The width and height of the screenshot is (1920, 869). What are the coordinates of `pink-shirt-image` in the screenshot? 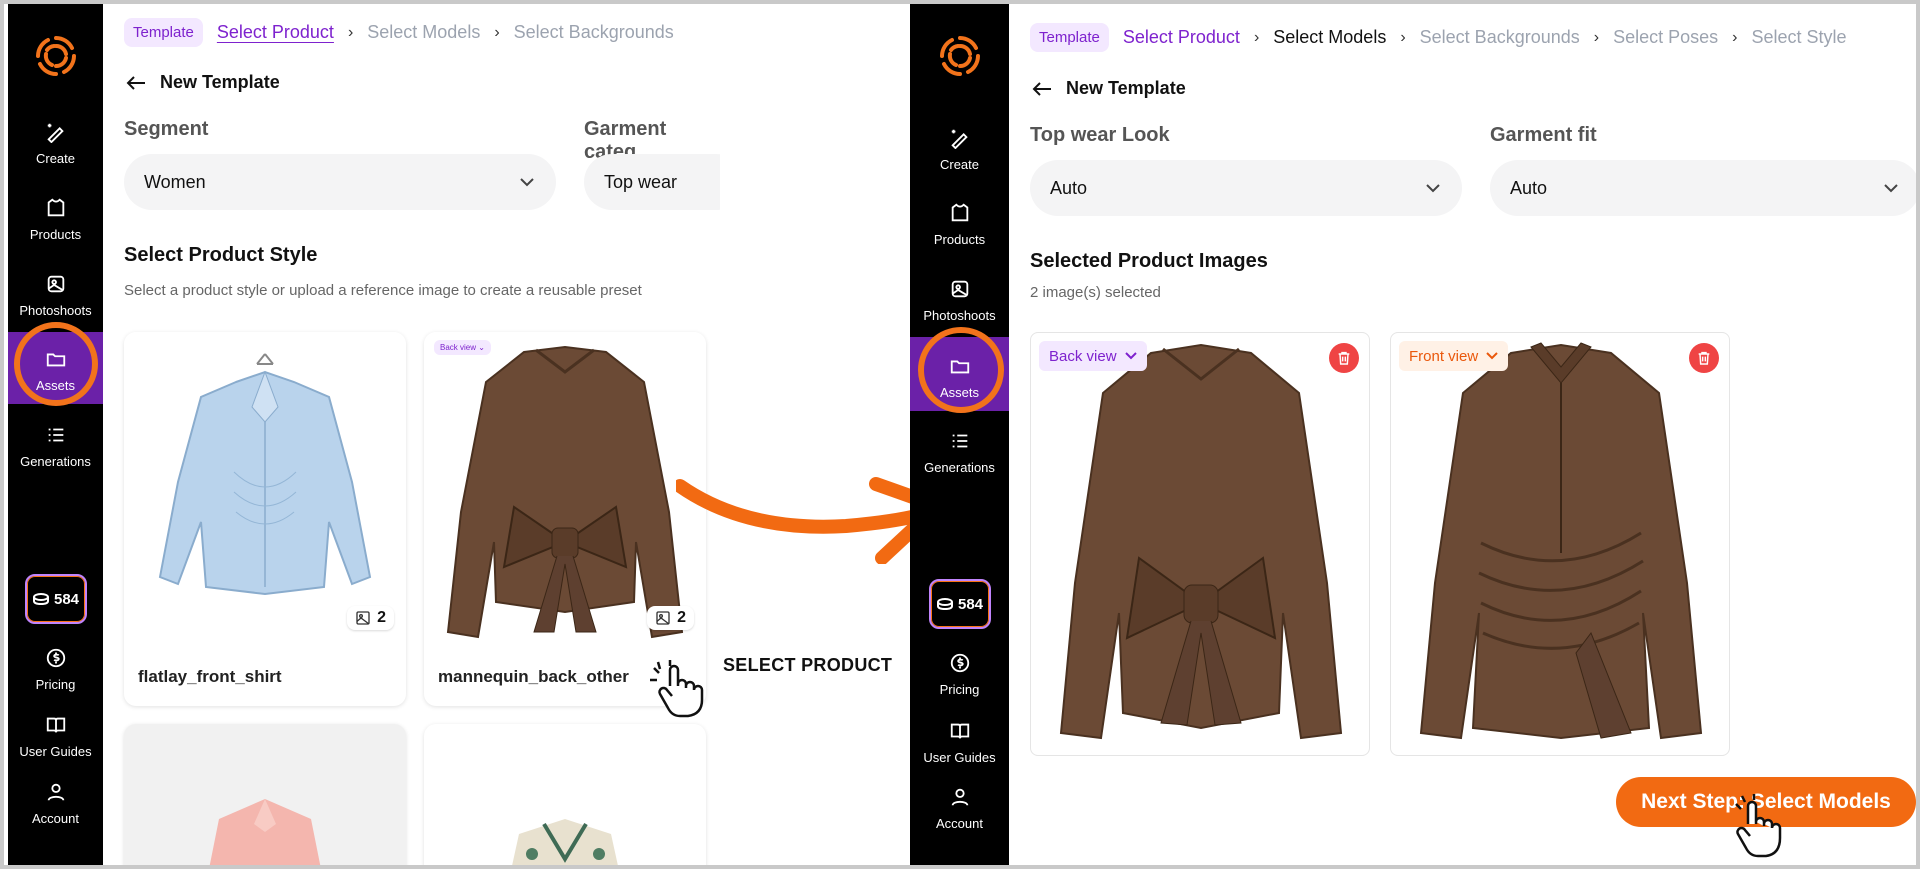 It's located at (265, 832).